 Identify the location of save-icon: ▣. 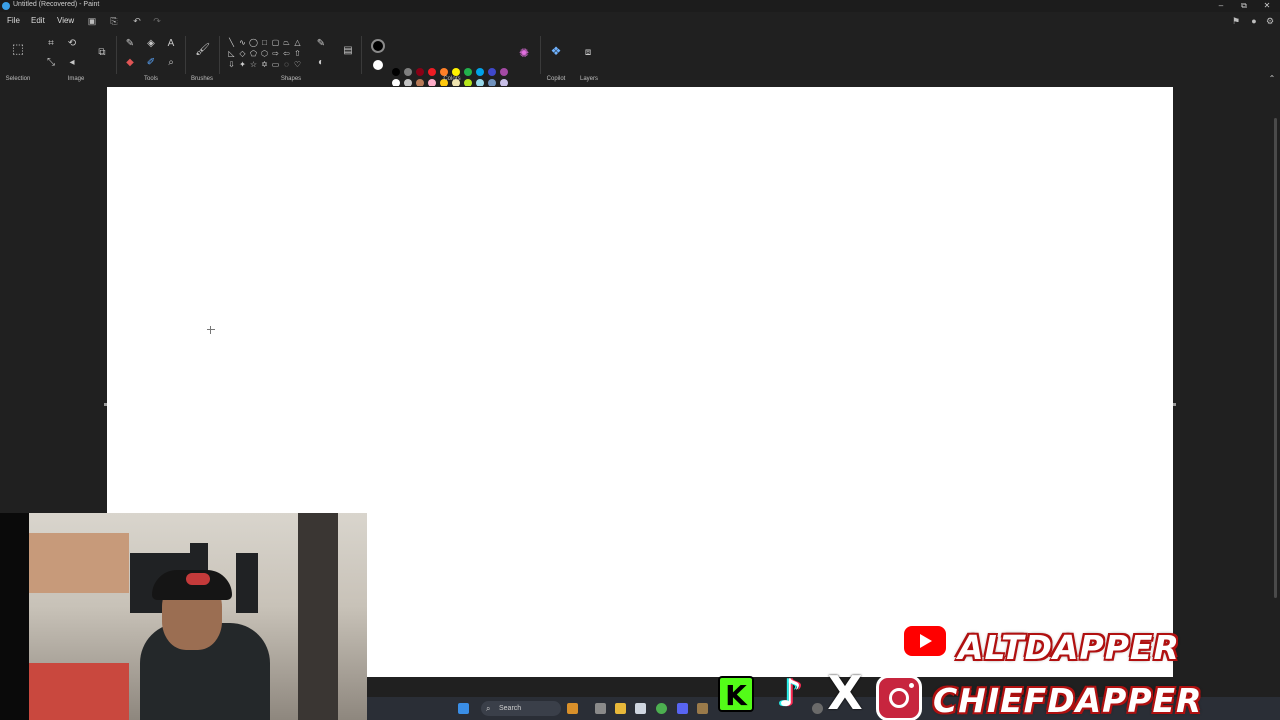
(92, 21).